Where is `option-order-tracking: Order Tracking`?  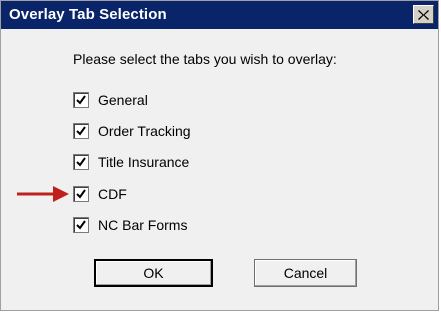
option-order-tracking: Order Tracking is located at coordinates (132, 131).